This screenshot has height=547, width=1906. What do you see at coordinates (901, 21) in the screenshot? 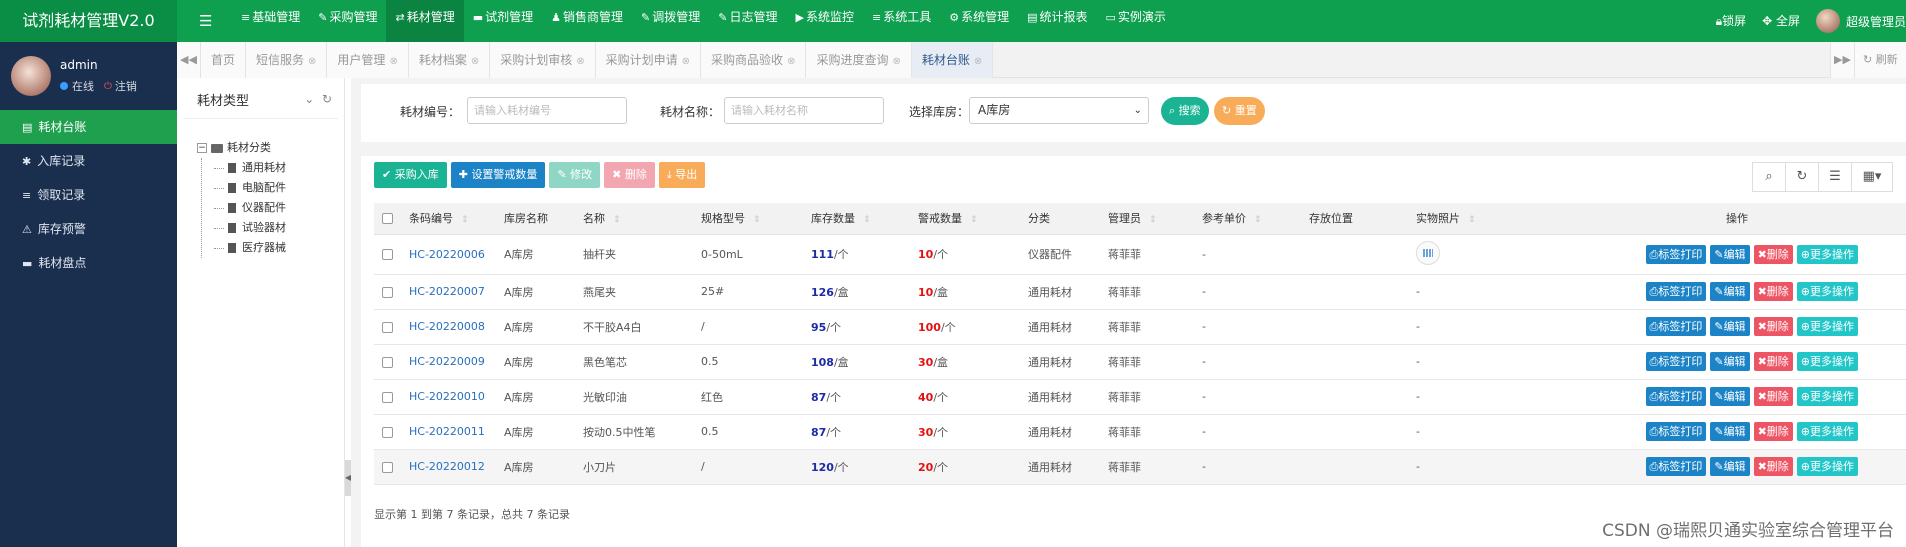
I see `topnav-item-8: ≡ 系统工具` at bounding box center [901, 21].